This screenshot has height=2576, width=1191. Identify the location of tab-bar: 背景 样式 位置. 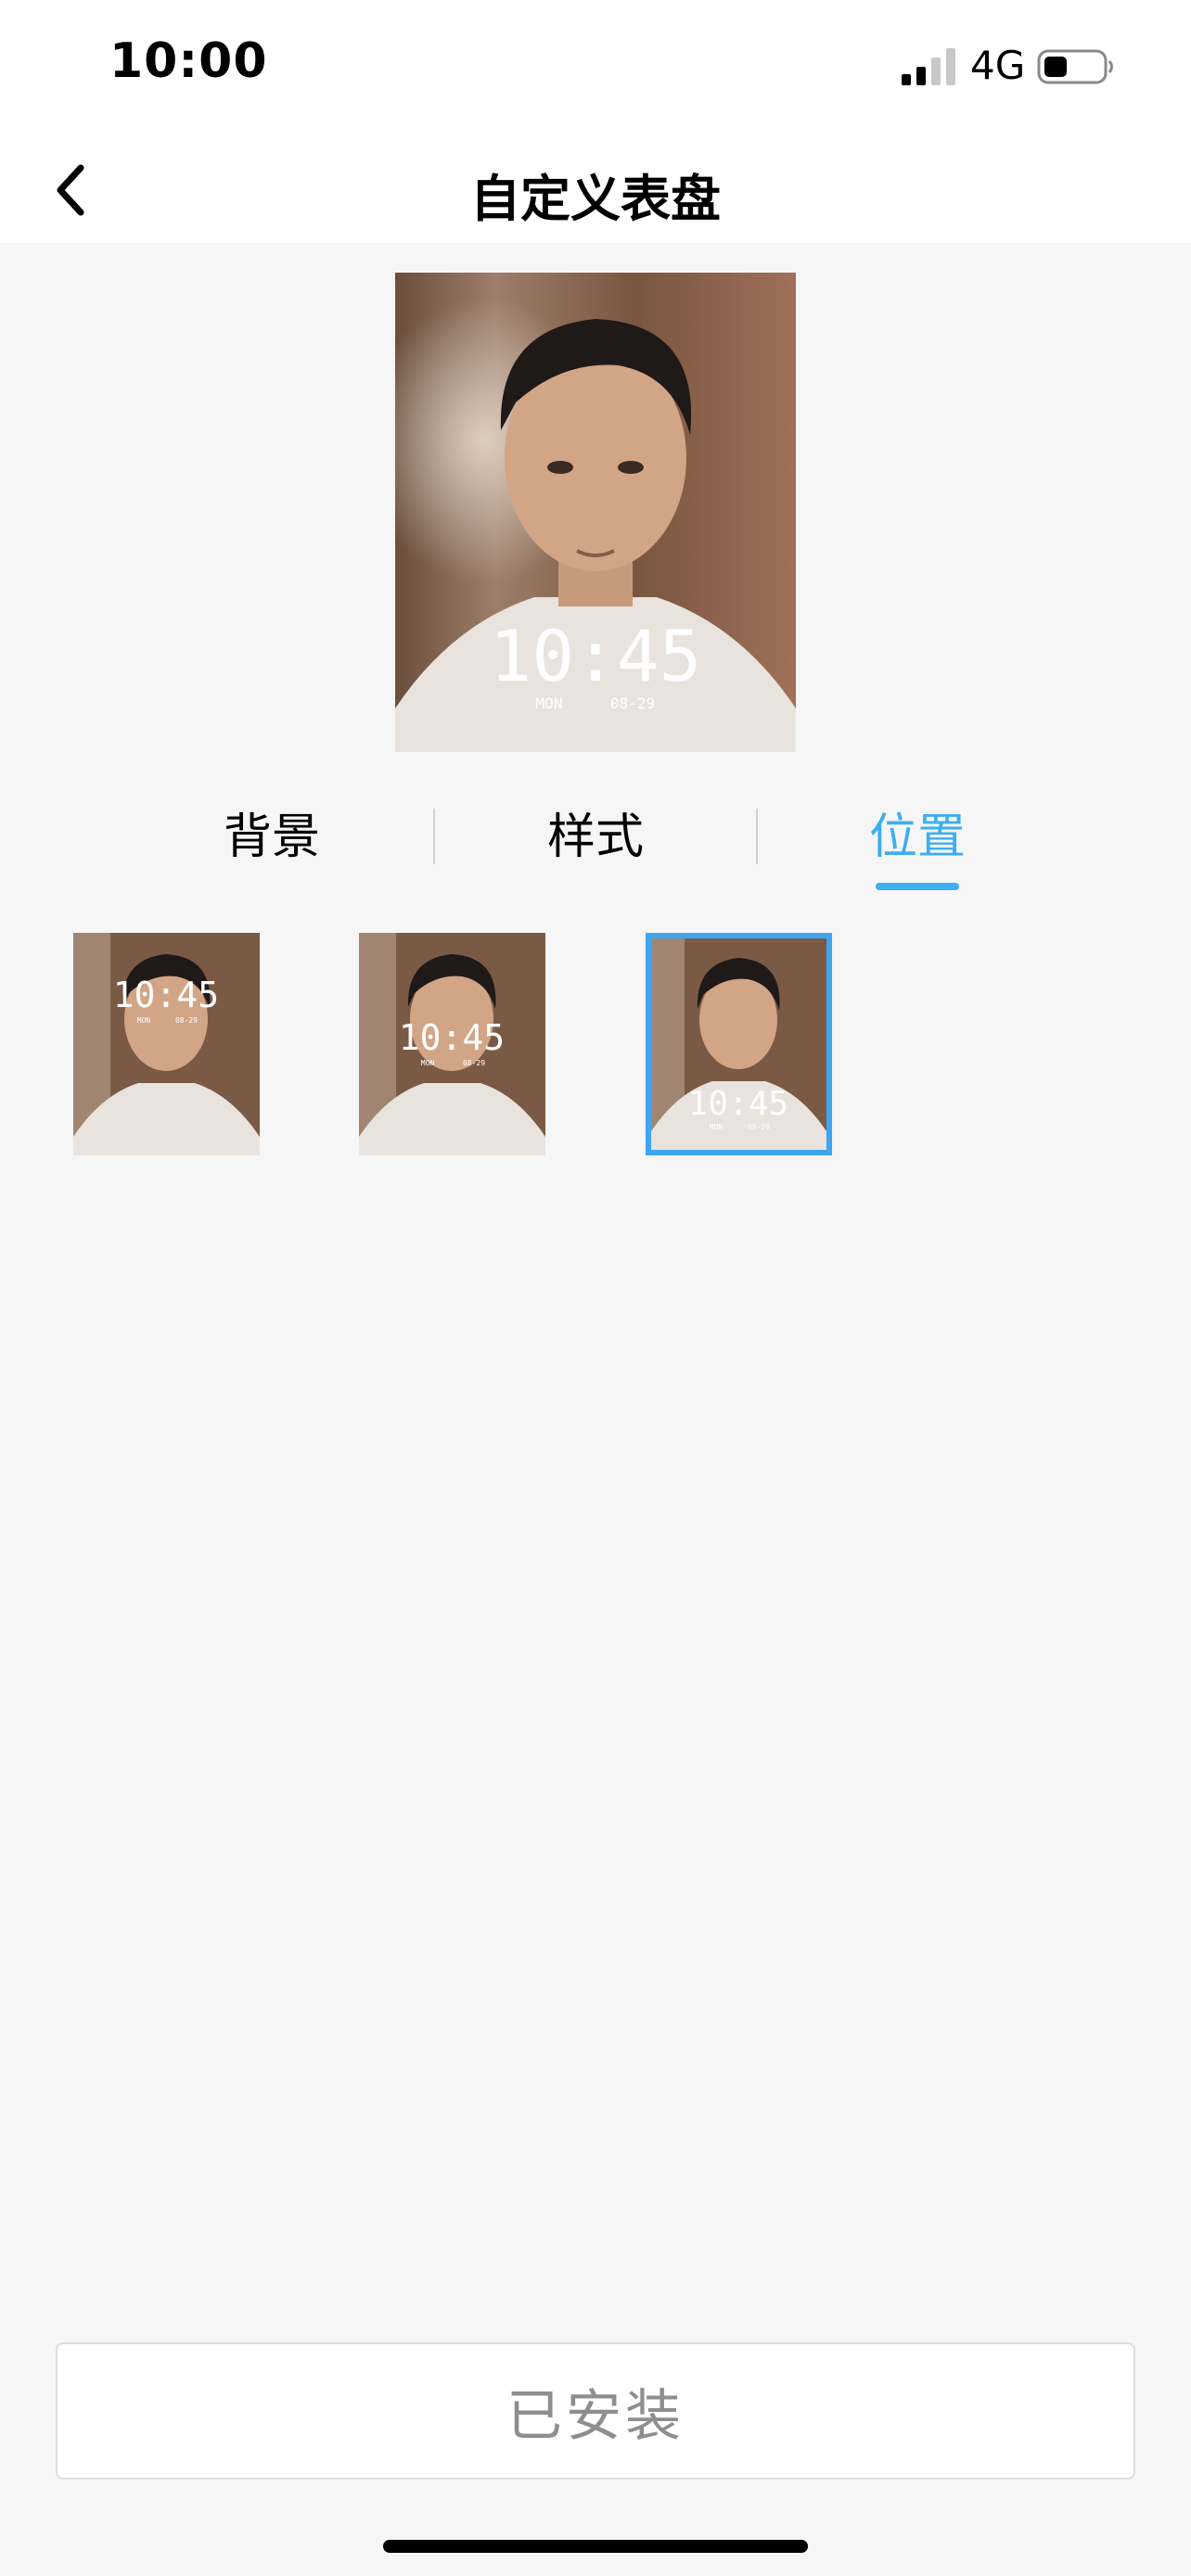
(595, 848).